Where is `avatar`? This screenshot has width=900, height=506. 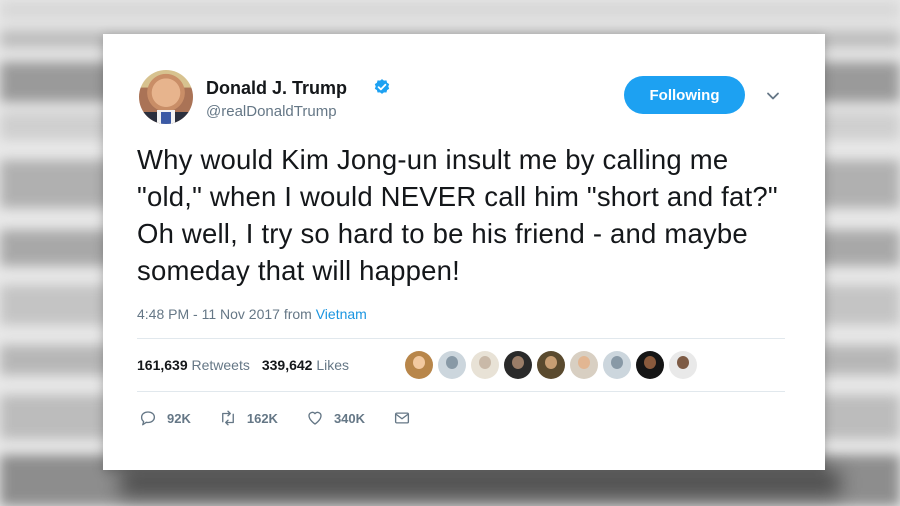
avatar is located at coordinates (166, 97).